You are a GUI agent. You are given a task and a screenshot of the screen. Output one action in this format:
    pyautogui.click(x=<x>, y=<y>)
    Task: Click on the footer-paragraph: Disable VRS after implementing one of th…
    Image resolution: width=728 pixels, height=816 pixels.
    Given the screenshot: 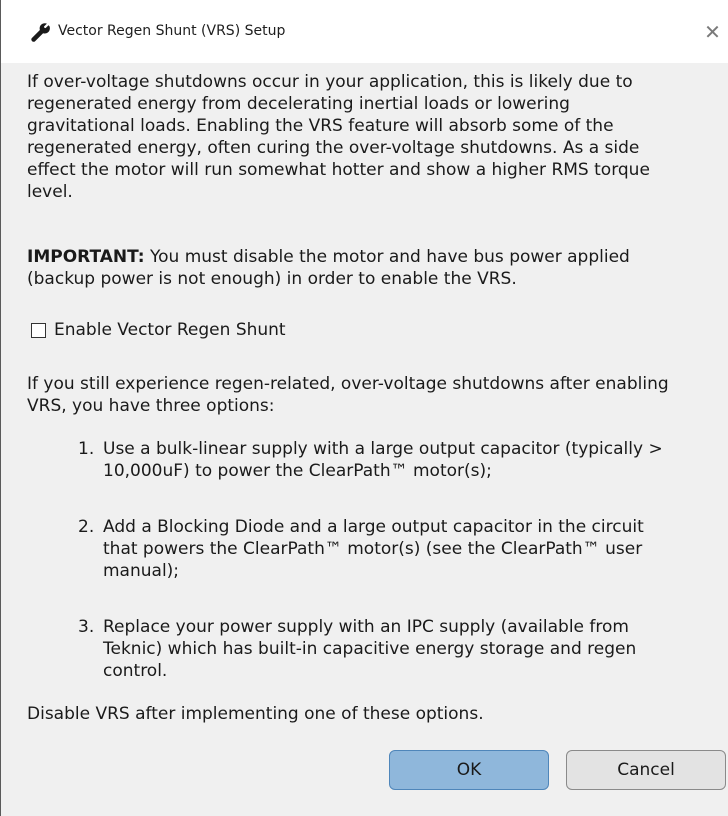 What is the action you would take?
    pyautogui.click(x=255, y=714)
    